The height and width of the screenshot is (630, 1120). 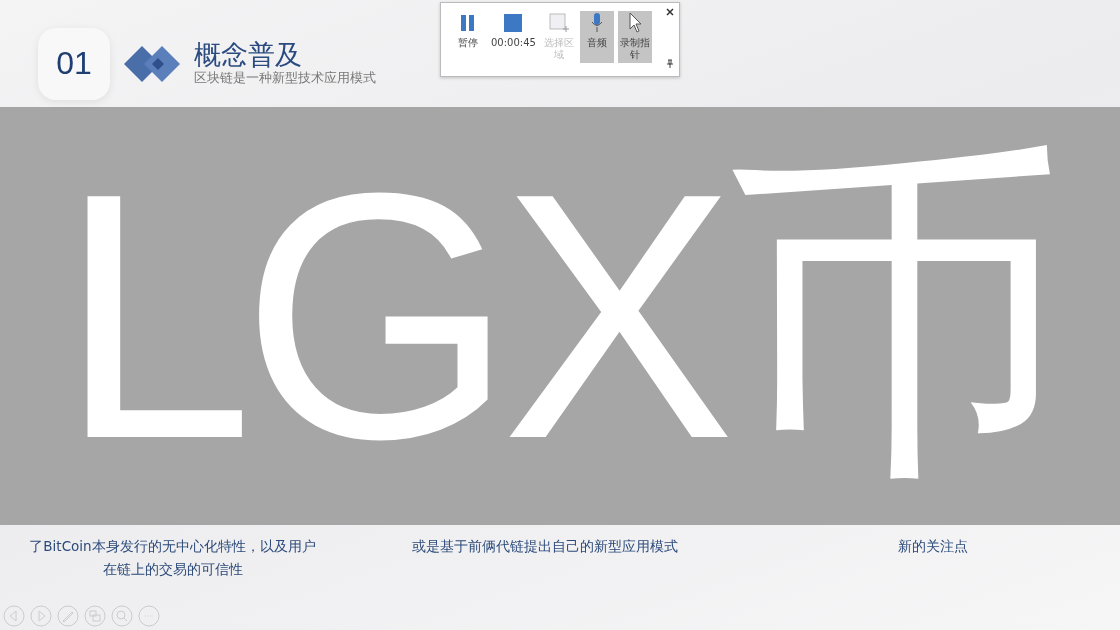 What do you see at coordinates (670, 64) in the screenshot?
I see `pin-icon` at bounding box center [670, 64].